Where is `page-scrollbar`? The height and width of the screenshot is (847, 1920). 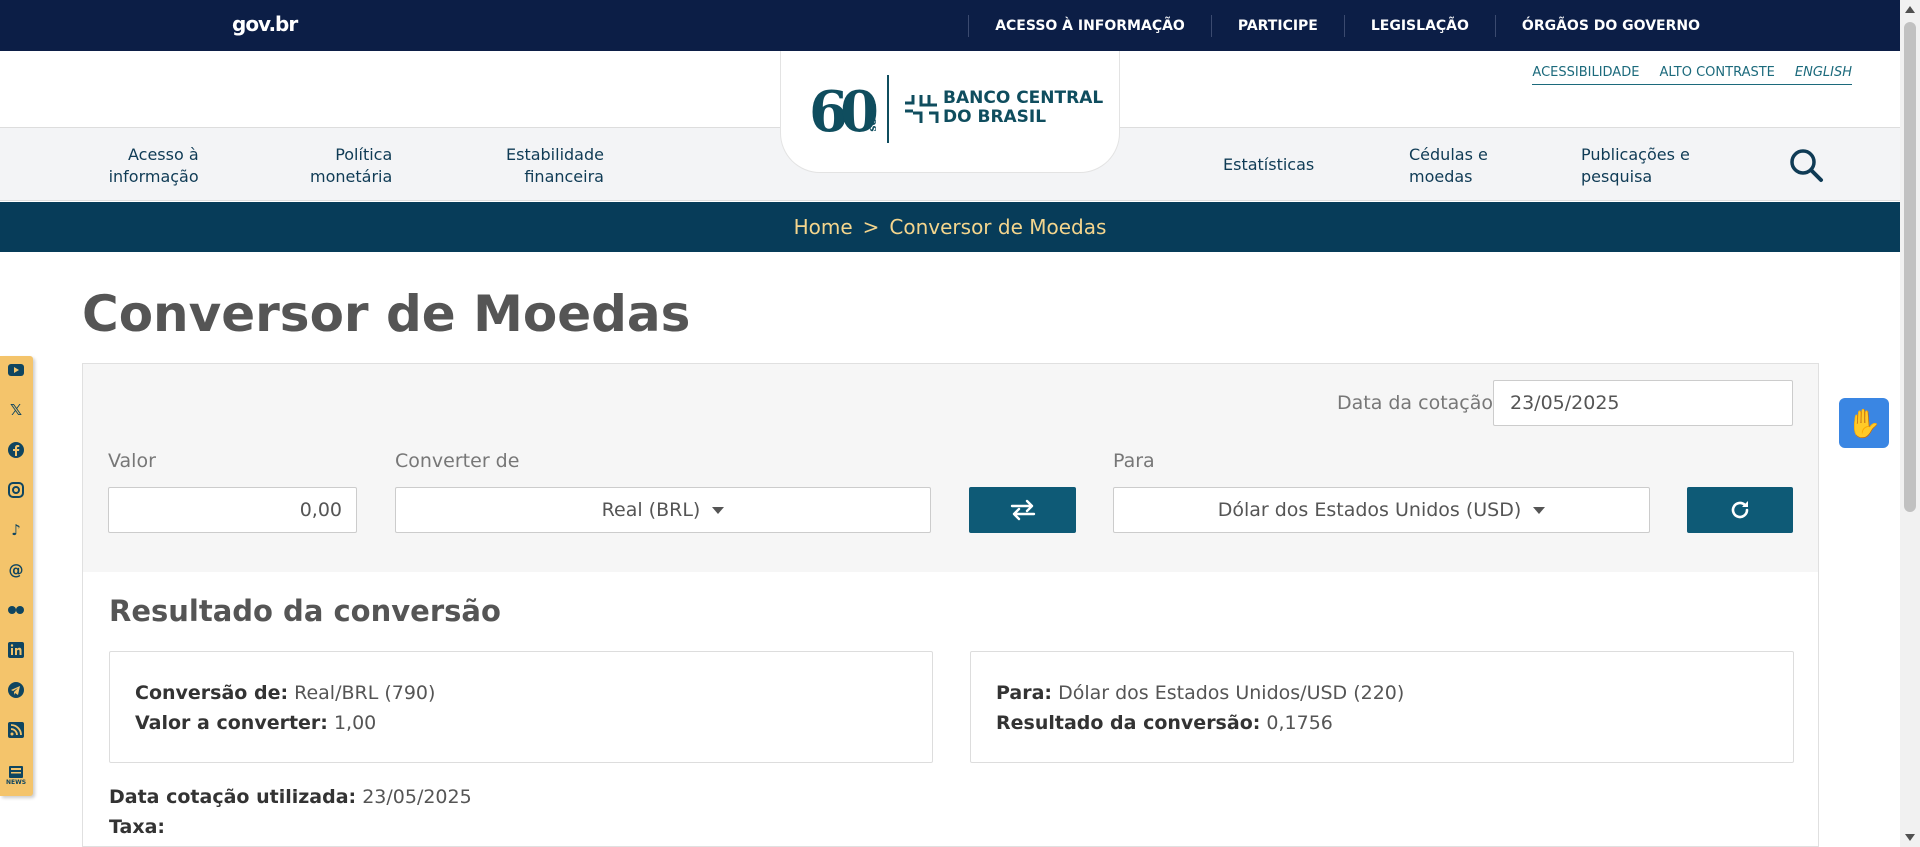 page-scrollbar is located at coordinates (1910, 423).